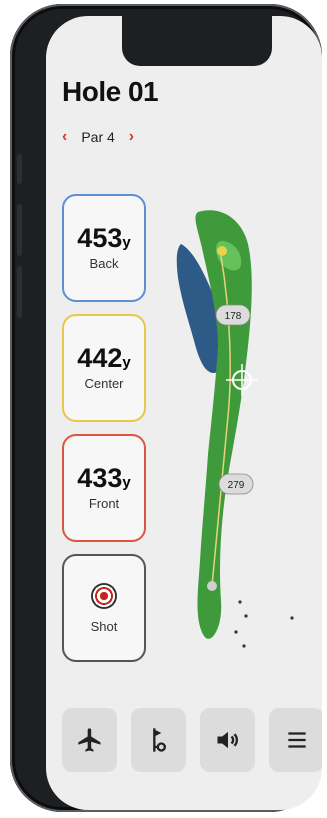  I want to click on distance-marker-bottom-label: 279, so click(236, 485).